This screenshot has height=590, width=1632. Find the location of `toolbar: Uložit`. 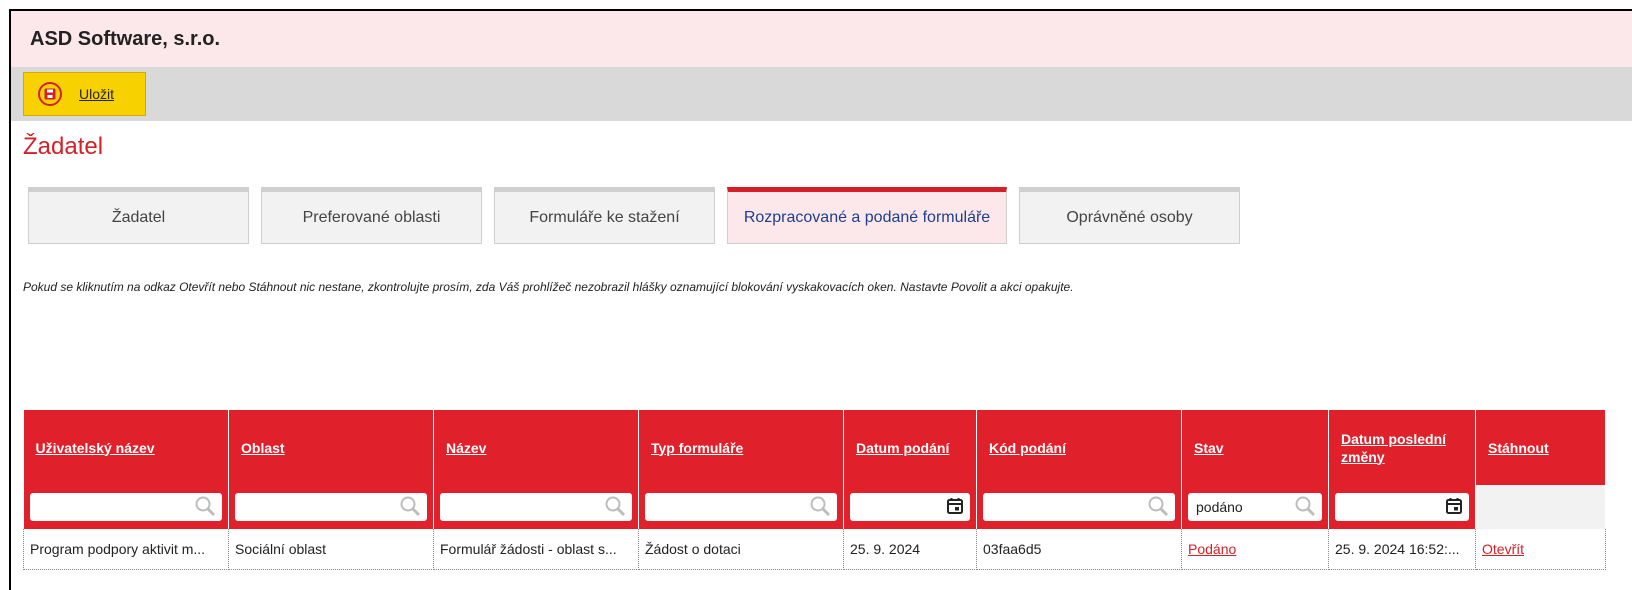

toolbar: Uložit is located at coordinates (821, 94).